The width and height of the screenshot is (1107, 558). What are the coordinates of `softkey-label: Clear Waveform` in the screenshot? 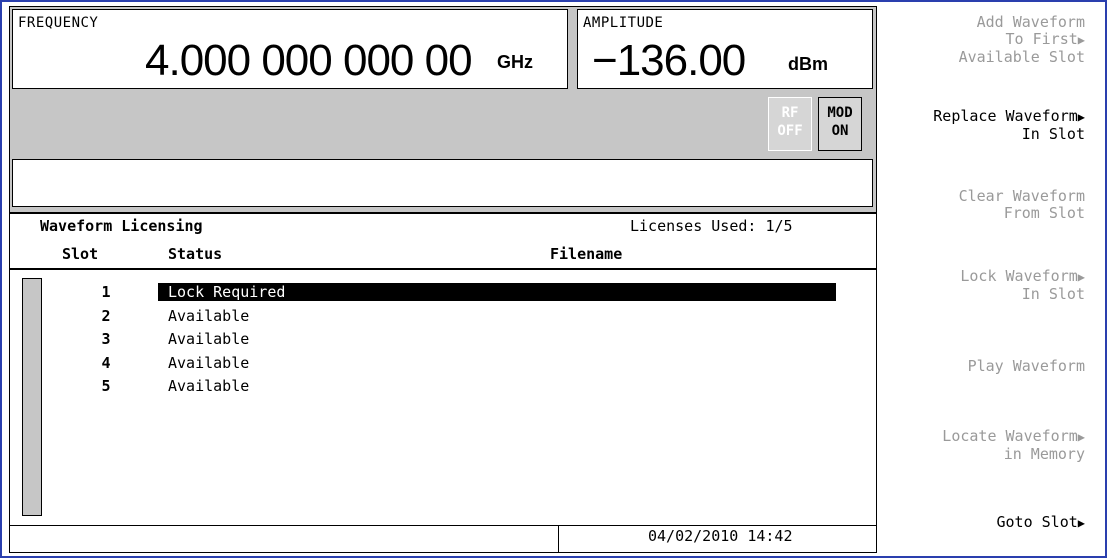 It's located at (1021, 196).